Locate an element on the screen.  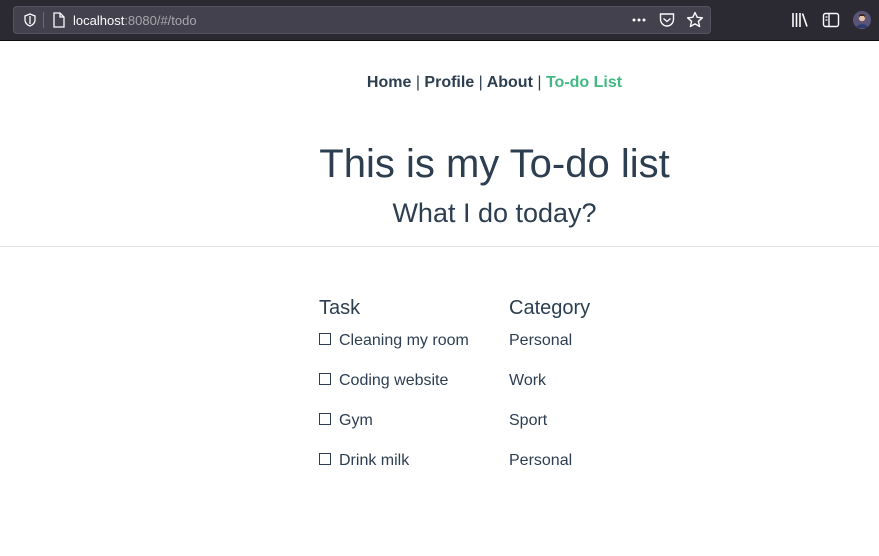
nav-about-link: About is located at coordinates (510, 82).